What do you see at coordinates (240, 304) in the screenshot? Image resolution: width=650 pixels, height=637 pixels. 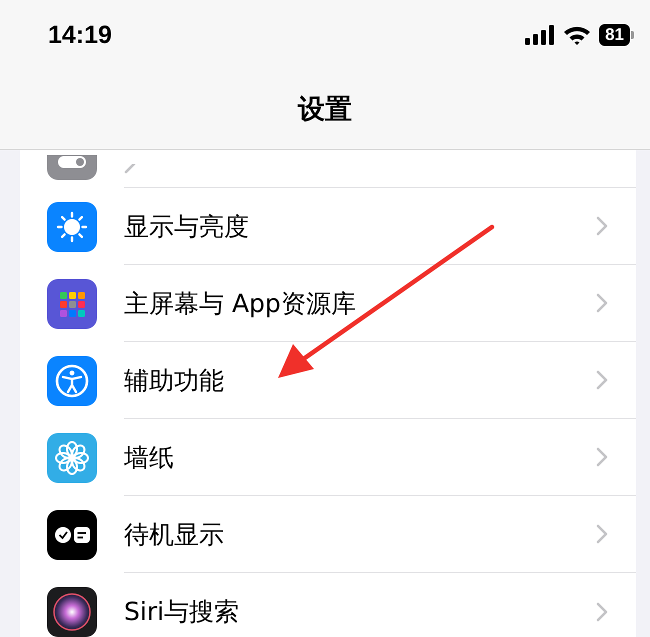 I see `row-label: 主屏幕与 App资源库` at bounding box center [240, 304].